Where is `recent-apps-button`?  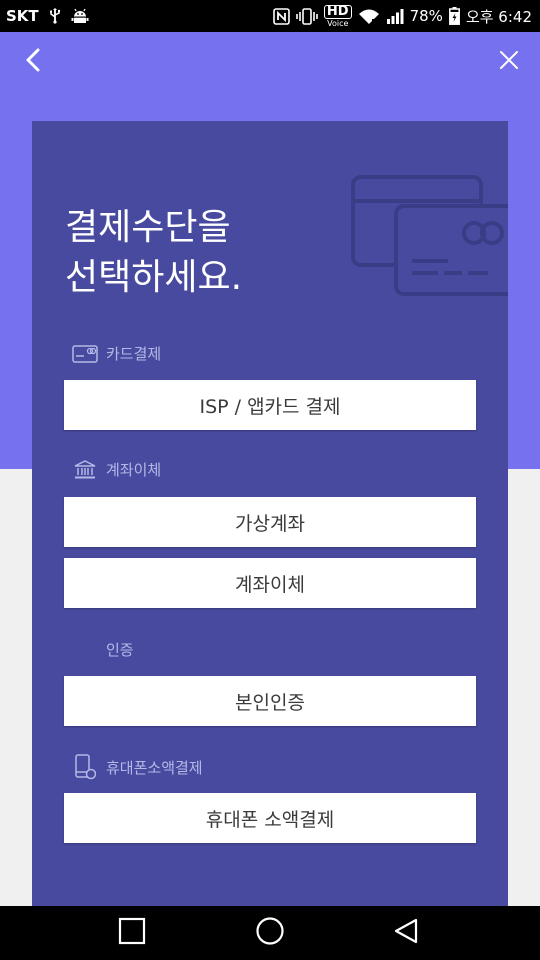
recent-apps-button is located at coordinates (132, 933).